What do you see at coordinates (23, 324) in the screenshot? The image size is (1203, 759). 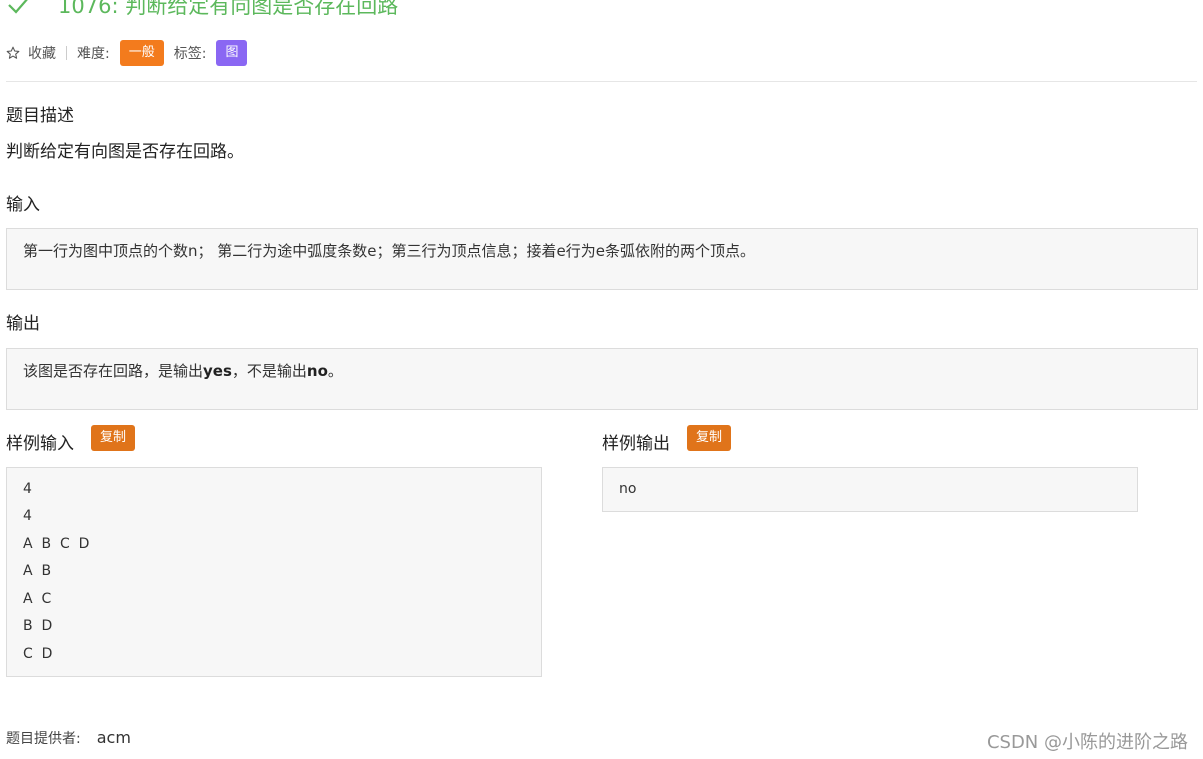 I see `output-heading: 输出` at bounding box center [23, 324].